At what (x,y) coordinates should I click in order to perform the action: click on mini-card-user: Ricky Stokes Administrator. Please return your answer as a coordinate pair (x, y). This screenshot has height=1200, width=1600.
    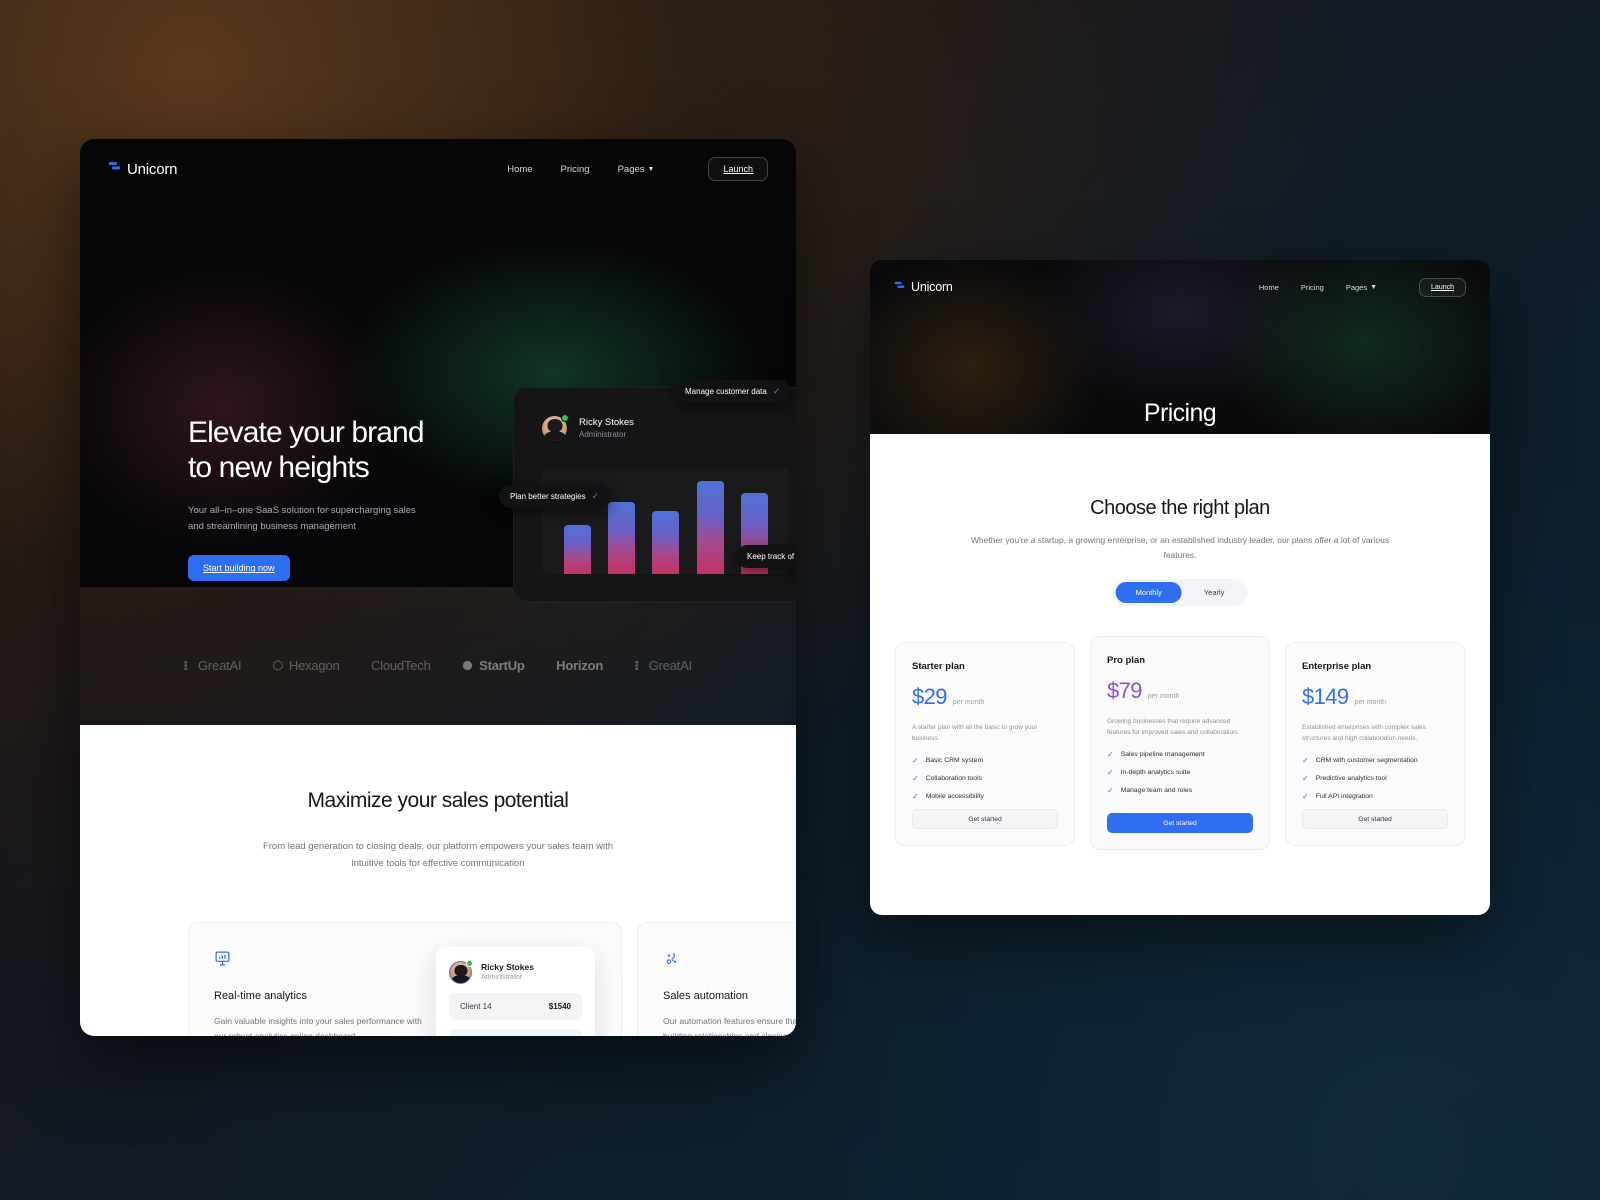
    Looking at the image, I should click on (515, 972).